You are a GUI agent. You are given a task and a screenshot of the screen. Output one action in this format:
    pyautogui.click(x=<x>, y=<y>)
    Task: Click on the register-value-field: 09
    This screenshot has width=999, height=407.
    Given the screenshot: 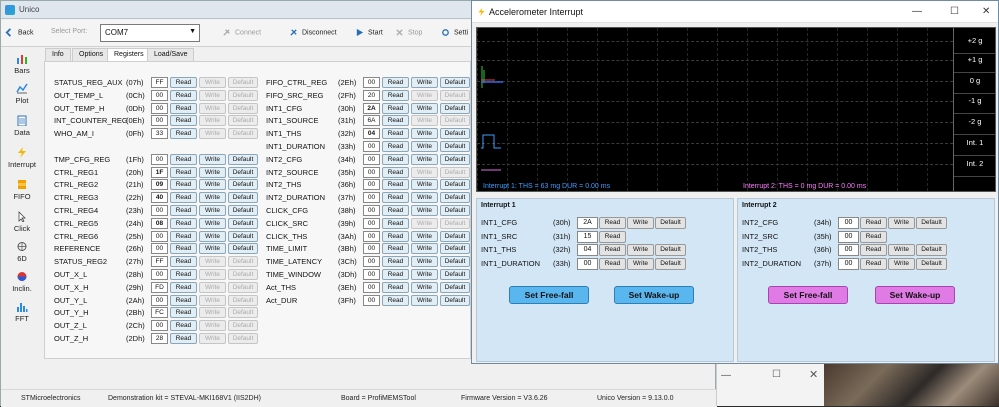 What is the action you would take?
    pyautogui.click(x=159, y=185)
    